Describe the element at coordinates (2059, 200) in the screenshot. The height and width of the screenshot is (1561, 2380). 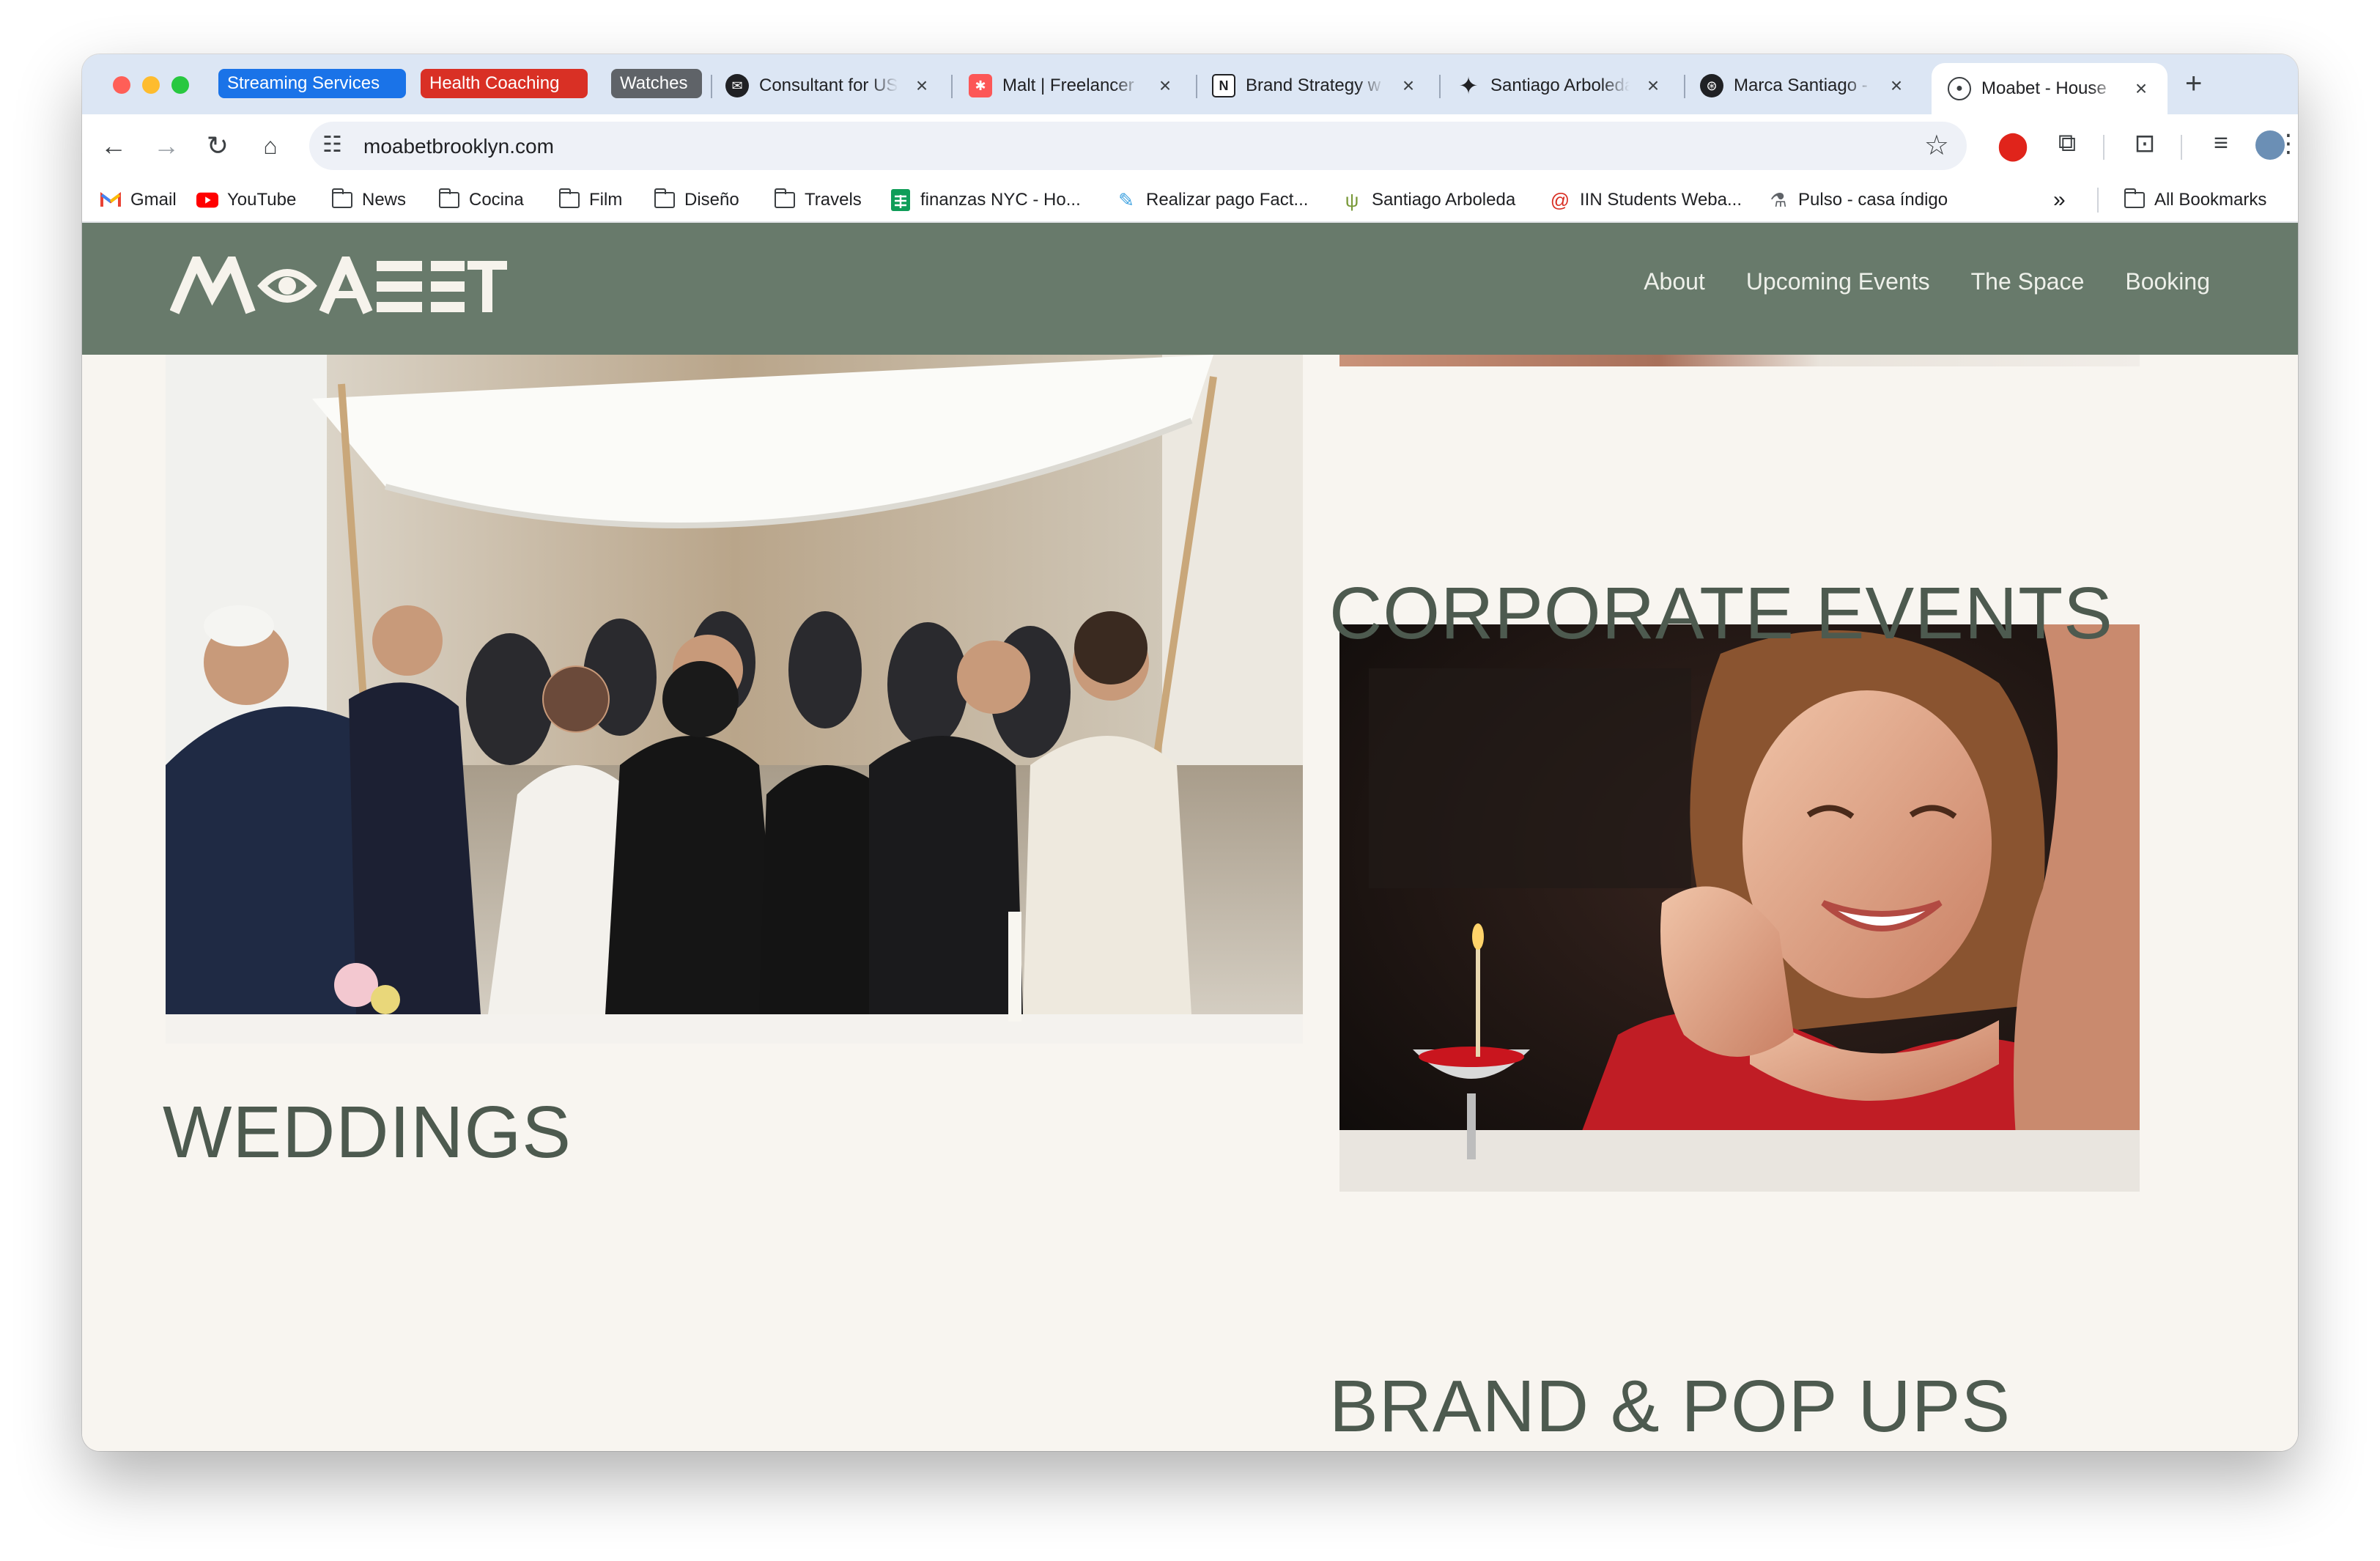
I see `more-bookmarks-chevron-icon: »` at that location.